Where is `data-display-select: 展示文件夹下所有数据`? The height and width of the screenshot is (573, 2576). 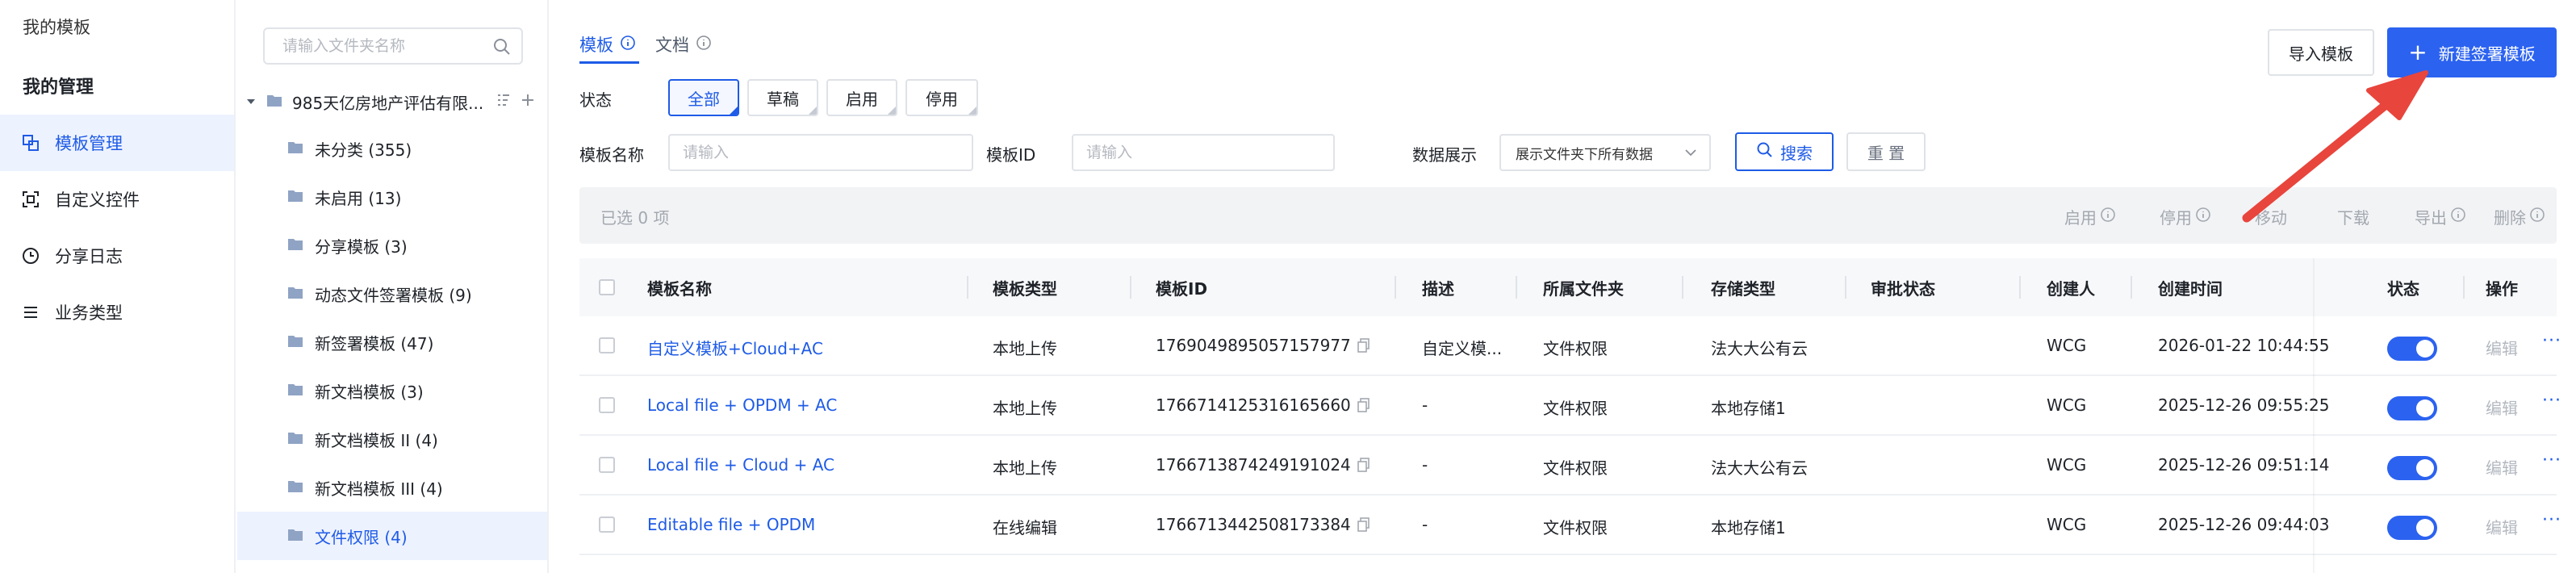 data-display-select: 展示文件夹下所有数据 is located at coordinates (1605, 152).